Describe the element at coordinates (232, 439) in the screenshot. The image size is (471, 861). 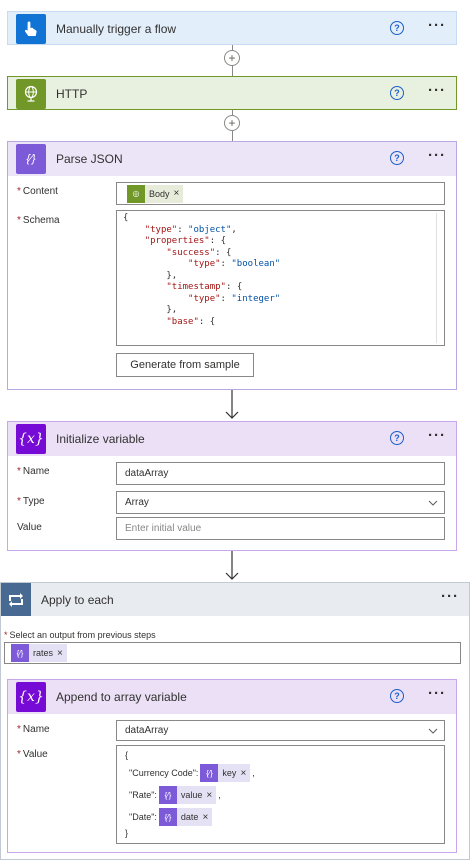
I see `initialize-variable-header: {x} Initialize variable ? ···` at that location.